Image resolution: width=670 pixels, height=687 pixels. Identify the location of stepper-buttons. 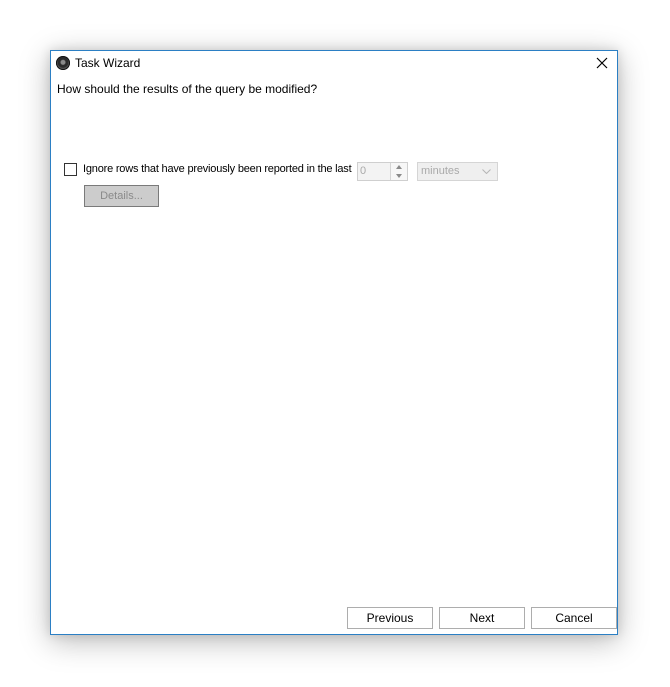
(398, 171).